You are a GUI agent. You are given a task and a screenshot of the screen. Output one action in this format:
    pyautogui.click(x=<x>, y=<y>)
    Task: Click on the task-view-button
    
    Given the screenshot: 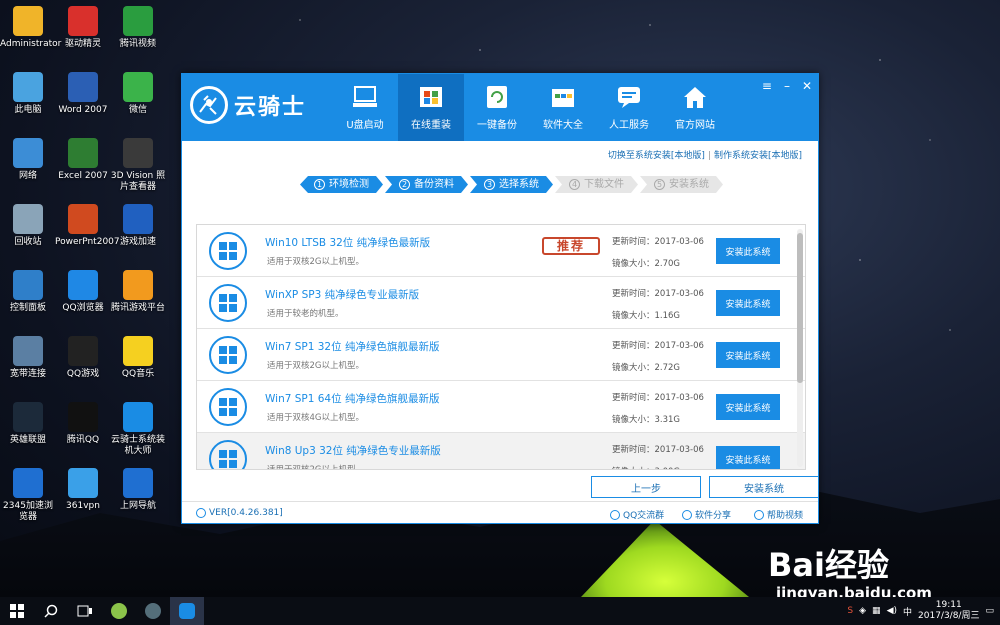 What is the action you would take?
    pyautogui.click(x=85, y=611)
    